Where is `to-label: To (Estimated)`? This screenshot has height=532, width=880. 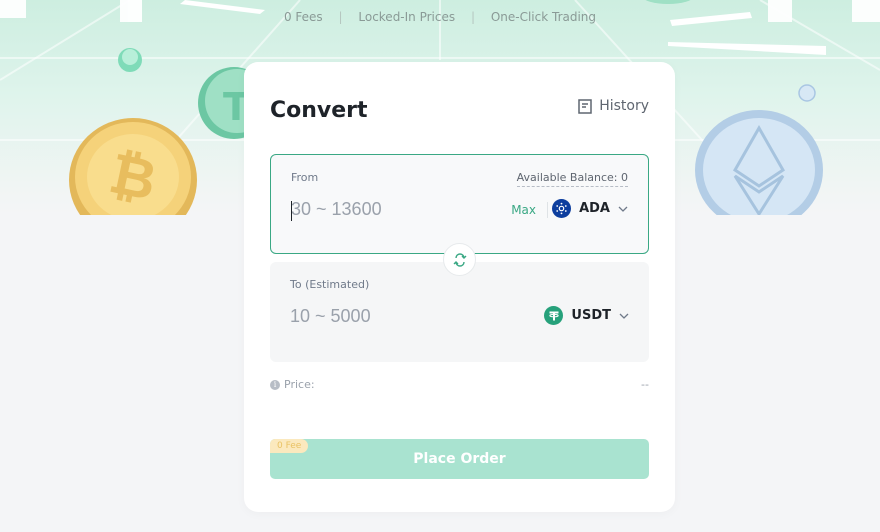 to-label: To (Estimated) is located at coordinates (330, 284).